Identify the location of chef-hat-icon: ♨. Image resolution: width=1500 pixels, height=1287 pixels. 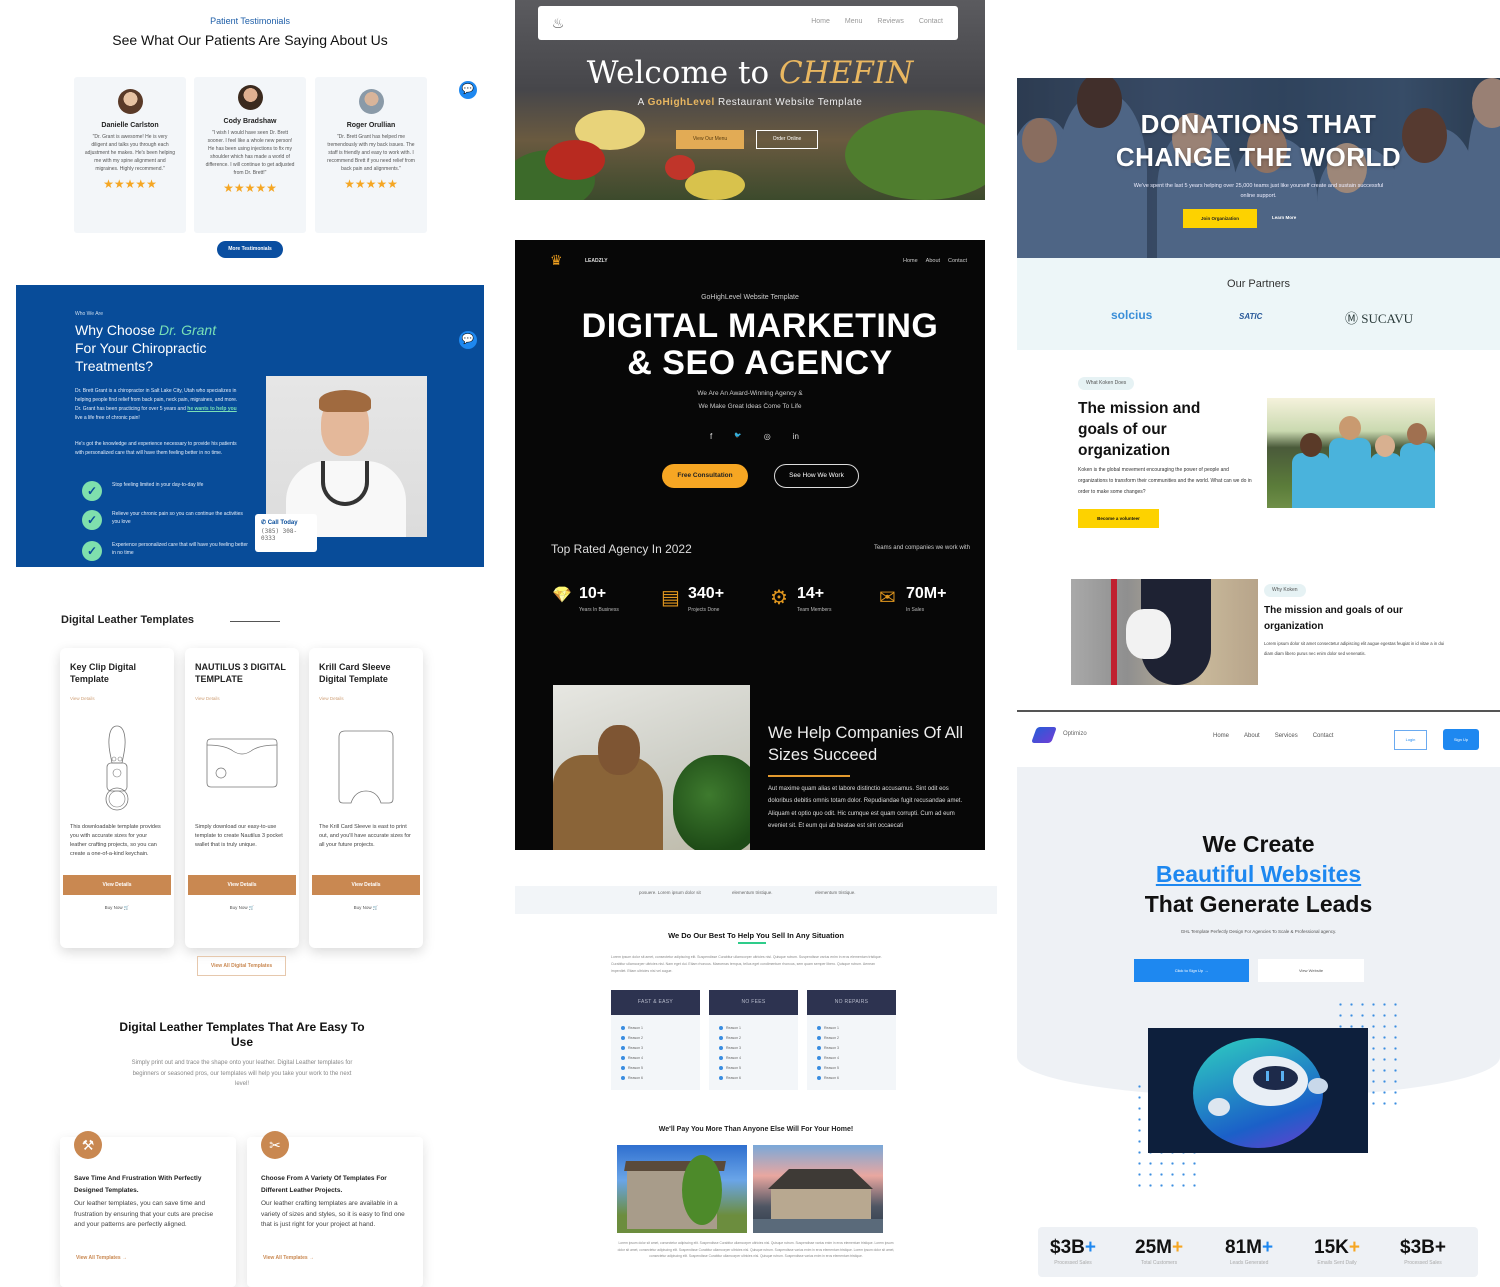
(558, 23).